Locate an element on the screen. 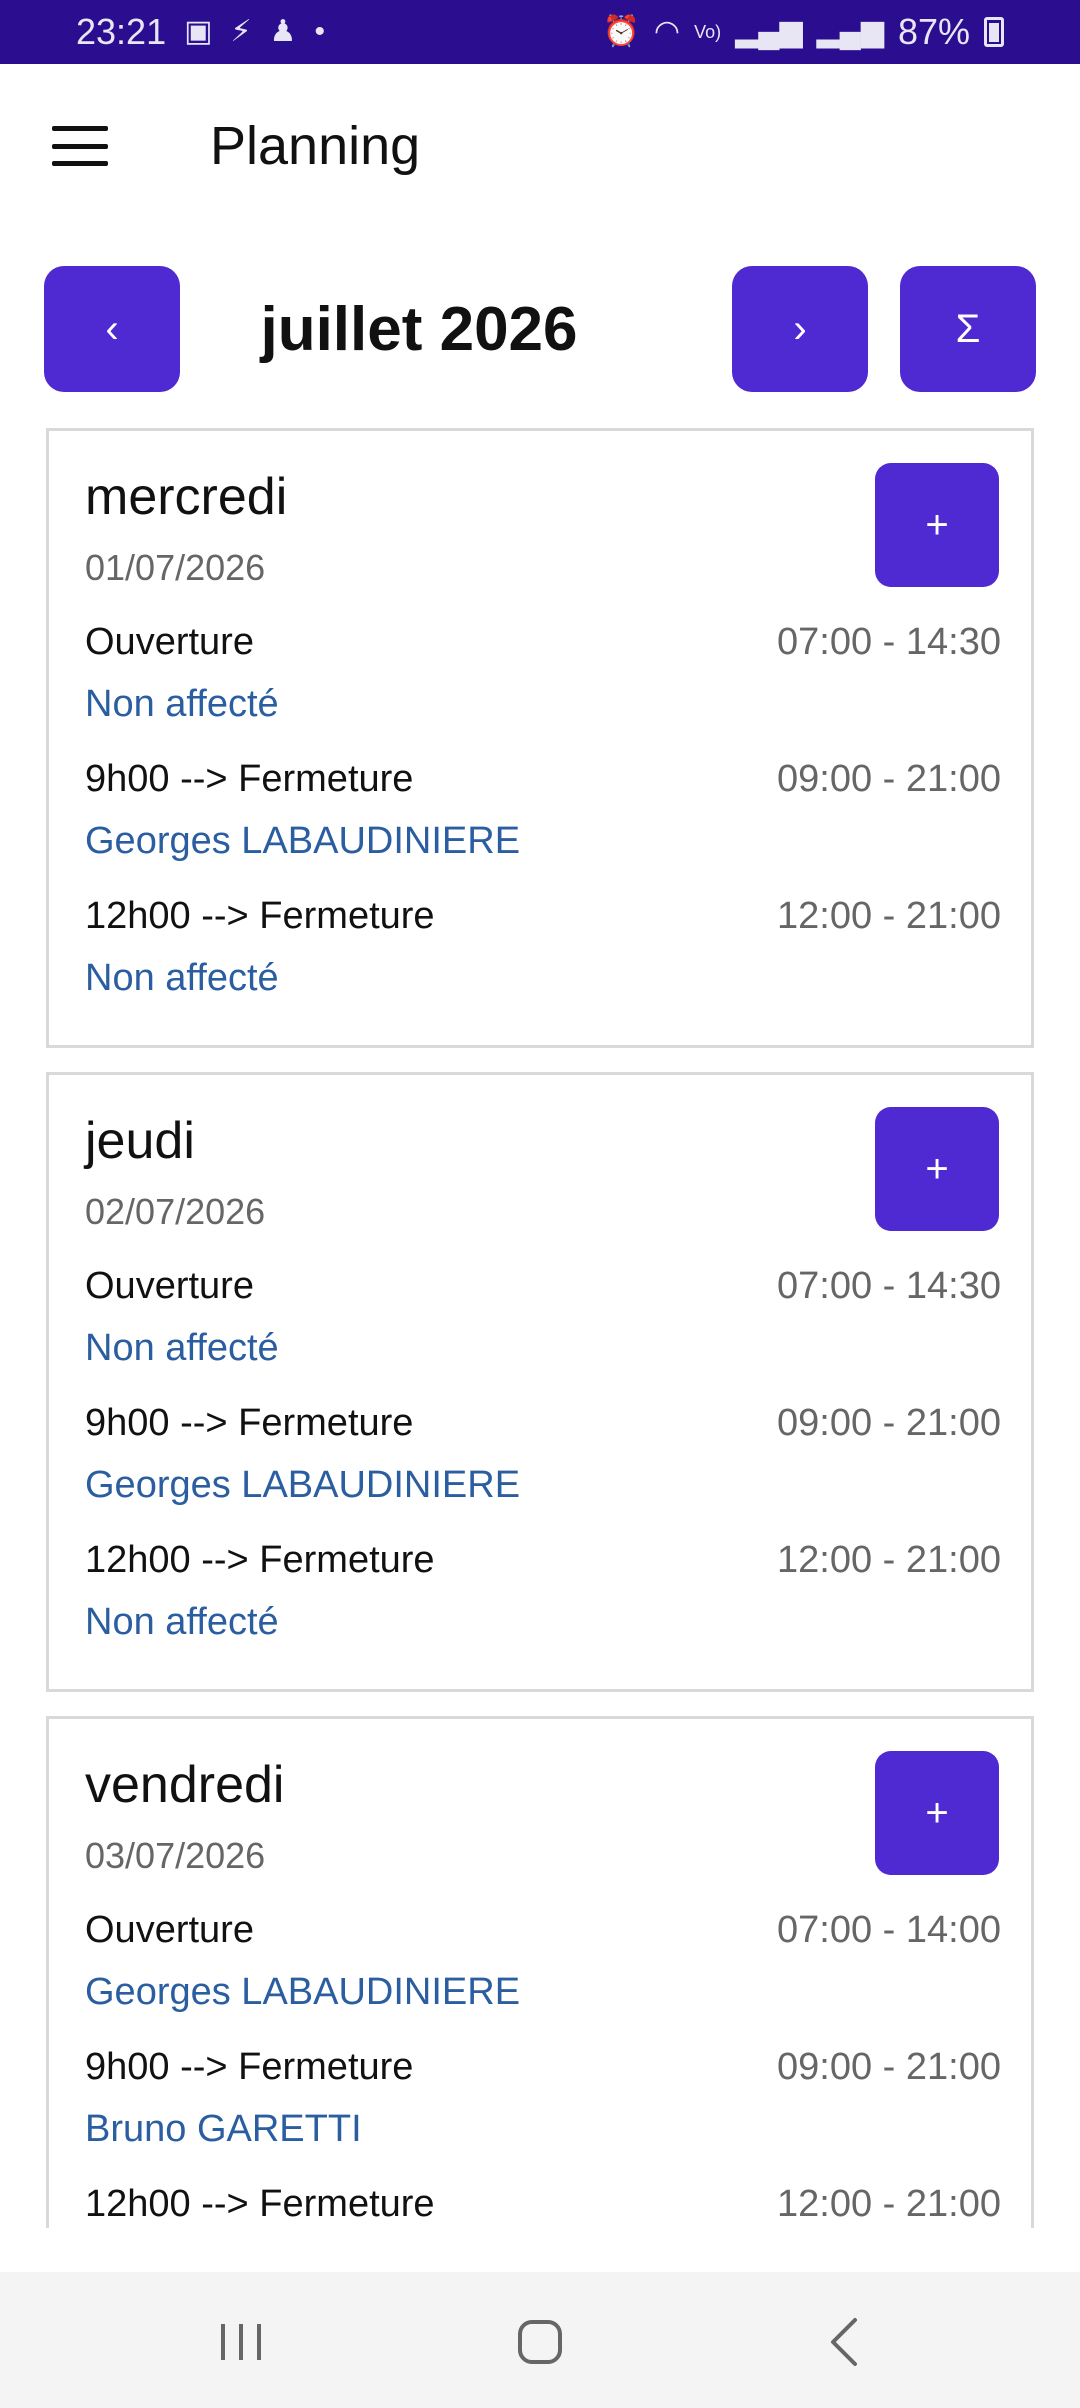 The height and width of the screenshot is (2408, 1080). home-icon is located at coordinates (540, 2342).